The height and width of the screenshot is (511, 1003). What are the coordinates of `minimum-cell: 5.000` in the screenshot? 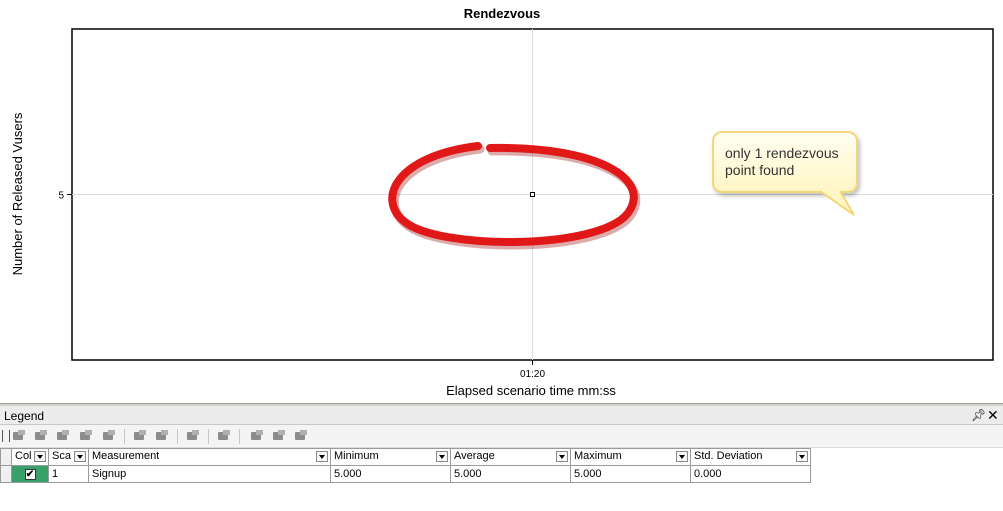 It's located at (390, 474).